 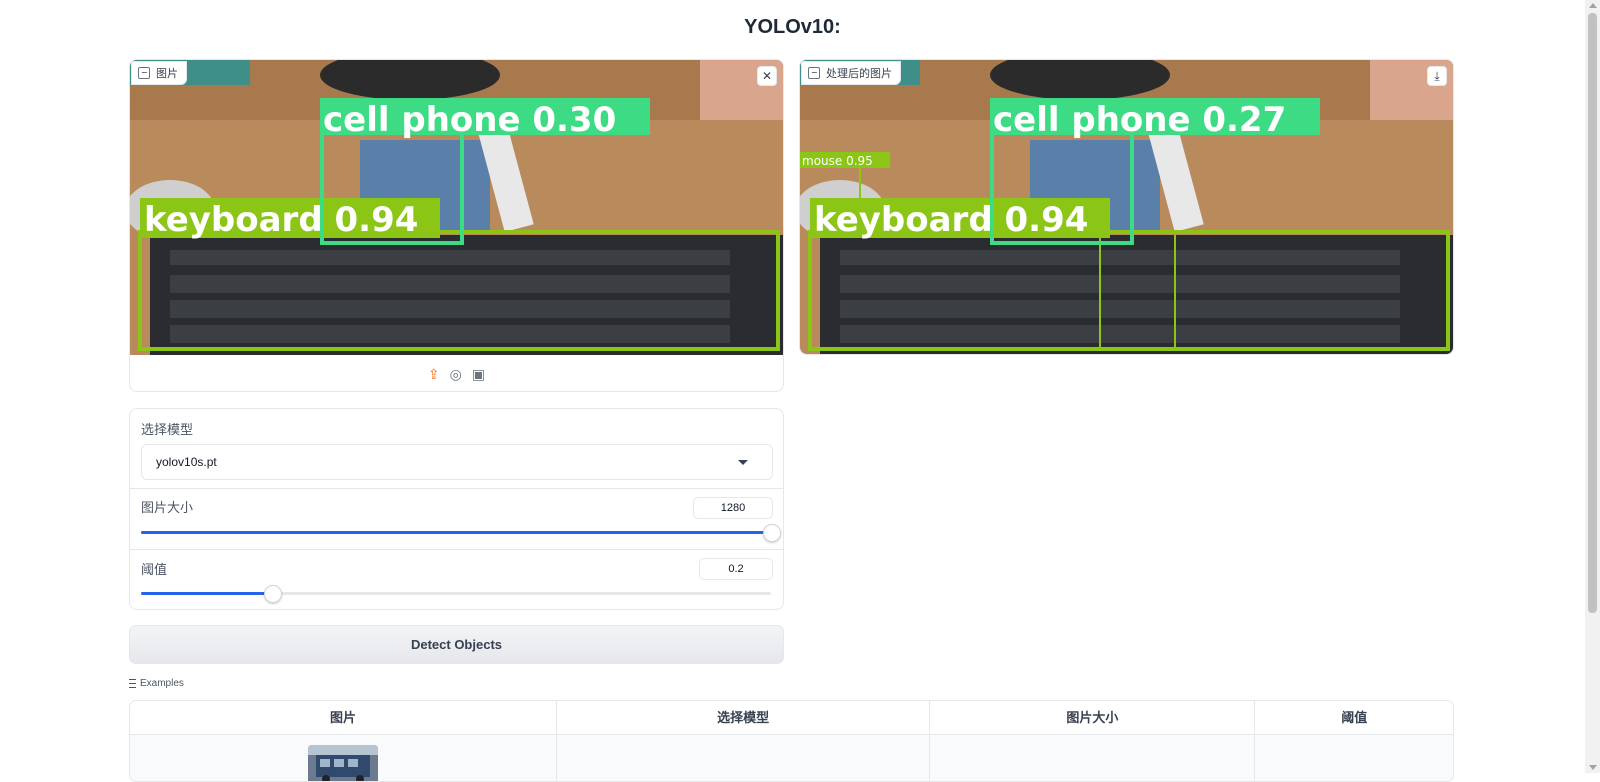 I want to click on output-image-label-text: 处理后的图片, so click(x=859, y=74).